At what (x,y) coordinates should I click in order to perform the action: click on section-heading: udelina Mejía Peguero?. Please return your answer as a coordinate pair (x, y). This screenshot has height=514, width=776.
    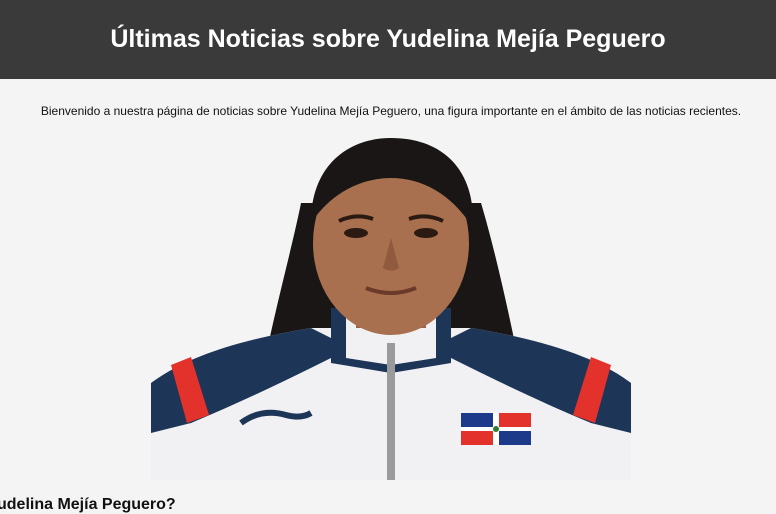
    Looking at the image, I should click on (88, 504).